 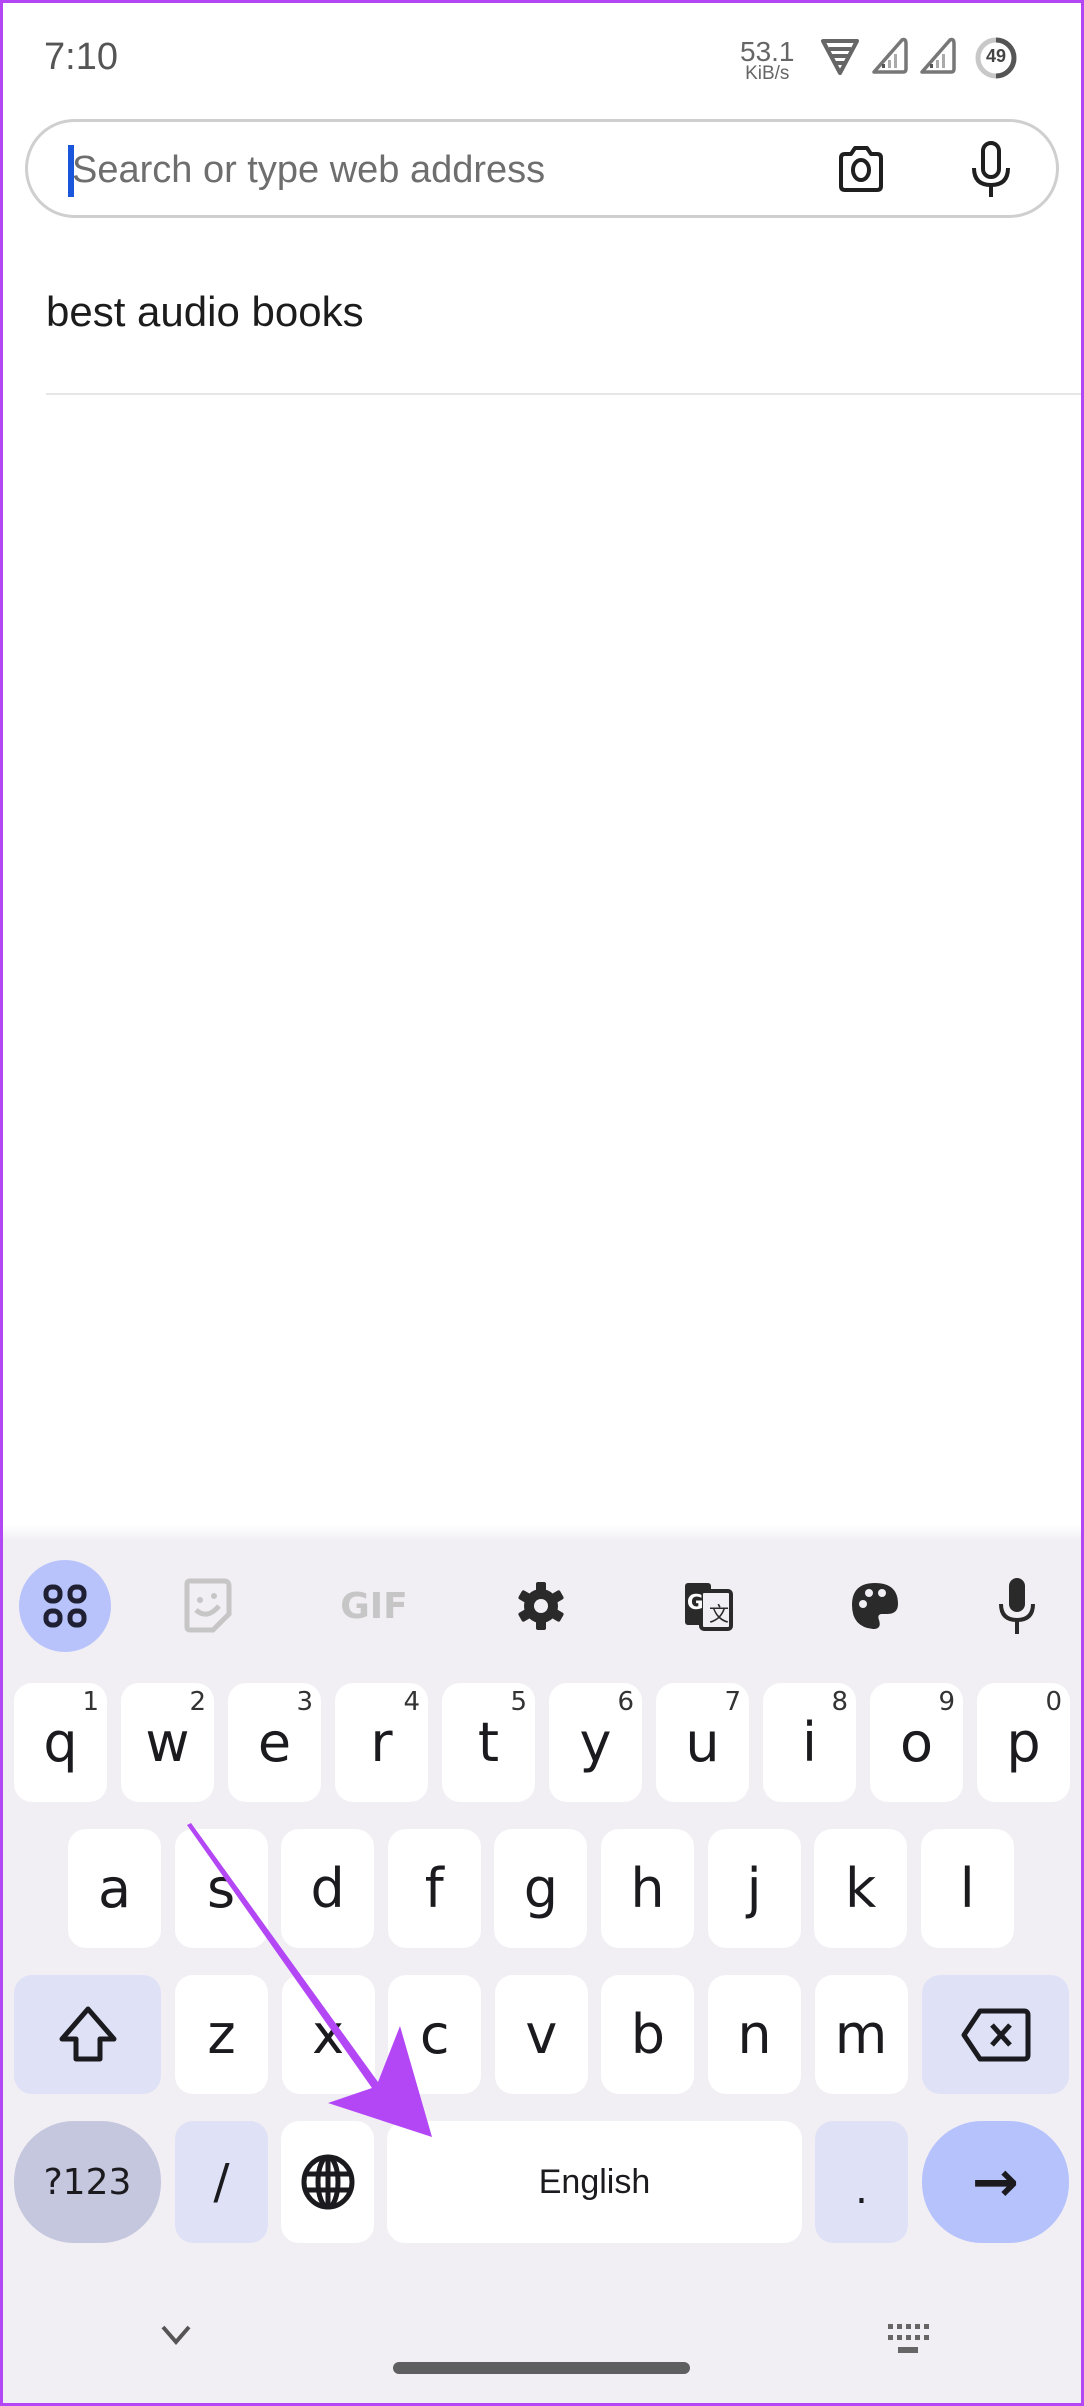 I want to click on key-d: d, so click(x=328, y=1888).